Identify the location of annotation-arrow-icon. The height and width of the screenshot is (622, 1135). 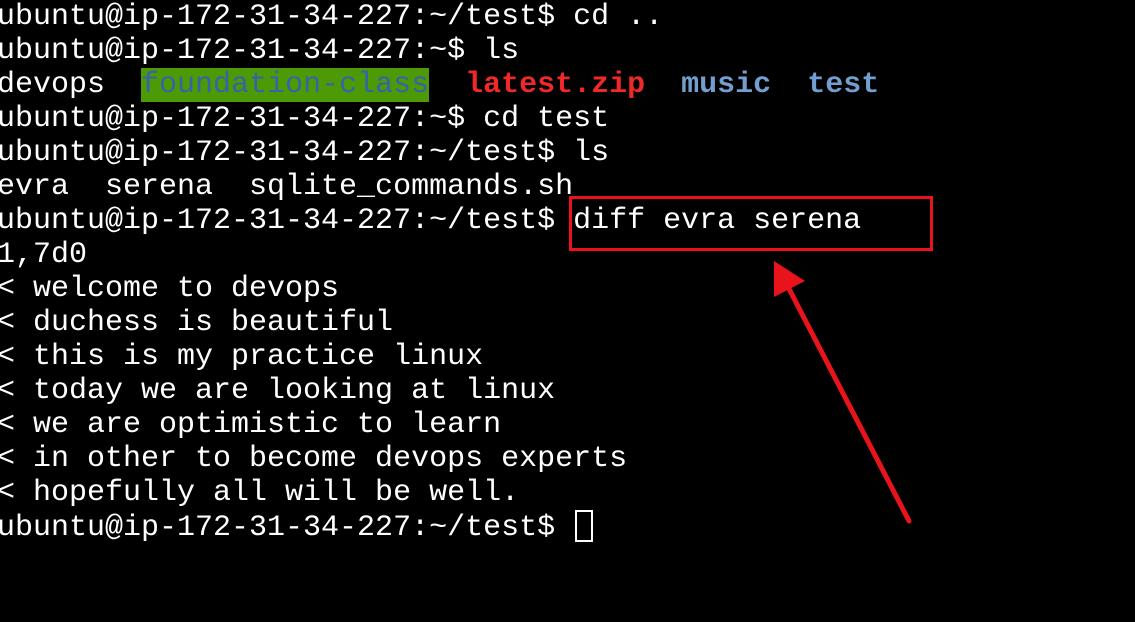
(843, 392).